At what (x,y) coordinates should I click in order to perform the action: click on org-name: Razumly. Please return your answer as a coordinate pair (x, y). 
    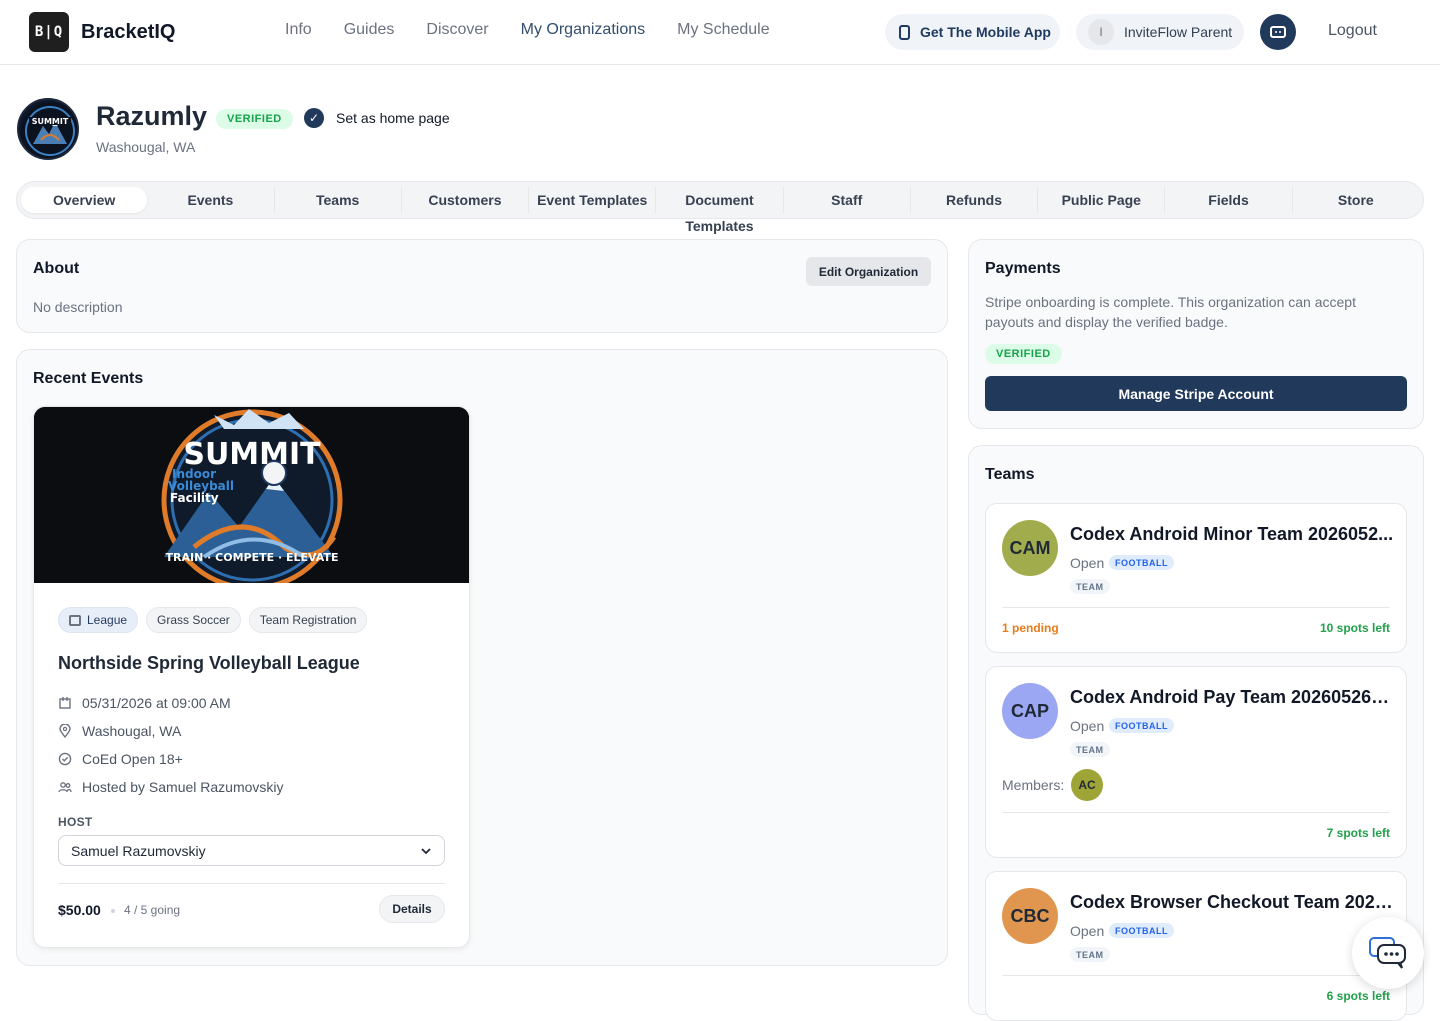
    Looking at the image, I should click on (152, 116).